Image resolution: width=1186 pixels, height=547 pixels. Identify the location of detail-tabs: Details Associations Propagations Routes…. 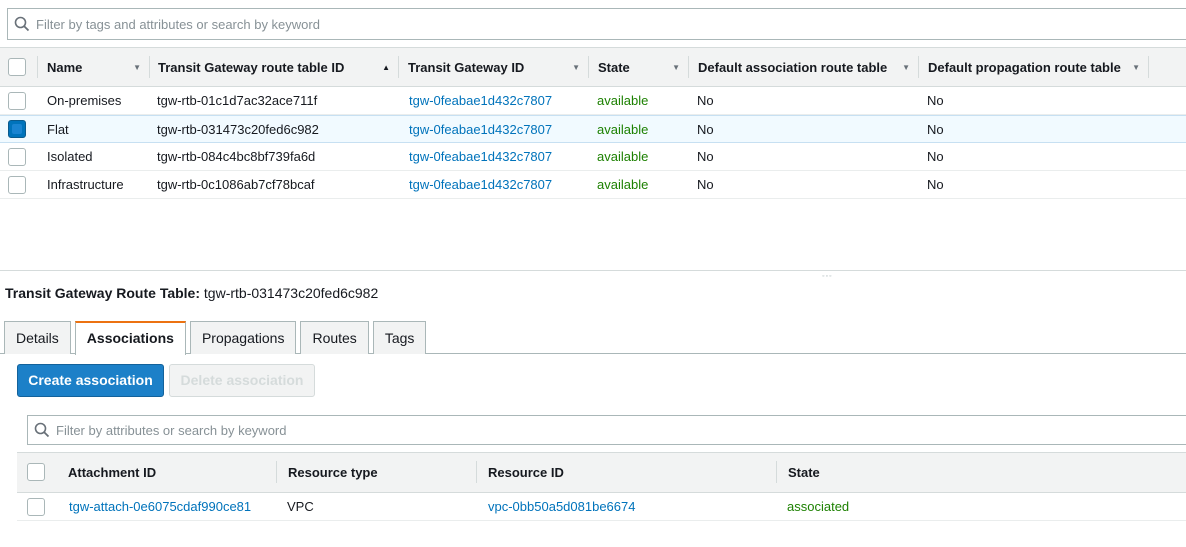
(215, 338).